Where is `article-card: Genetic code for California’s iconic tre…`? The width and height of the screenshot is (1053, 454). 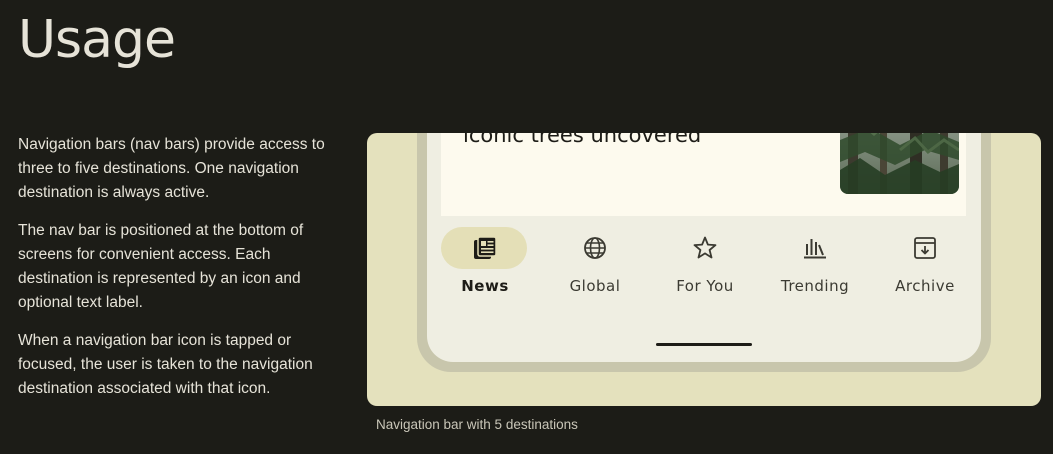 article-card: Genetic code for California’s iconic tre… is located at coordinates (703, 174).